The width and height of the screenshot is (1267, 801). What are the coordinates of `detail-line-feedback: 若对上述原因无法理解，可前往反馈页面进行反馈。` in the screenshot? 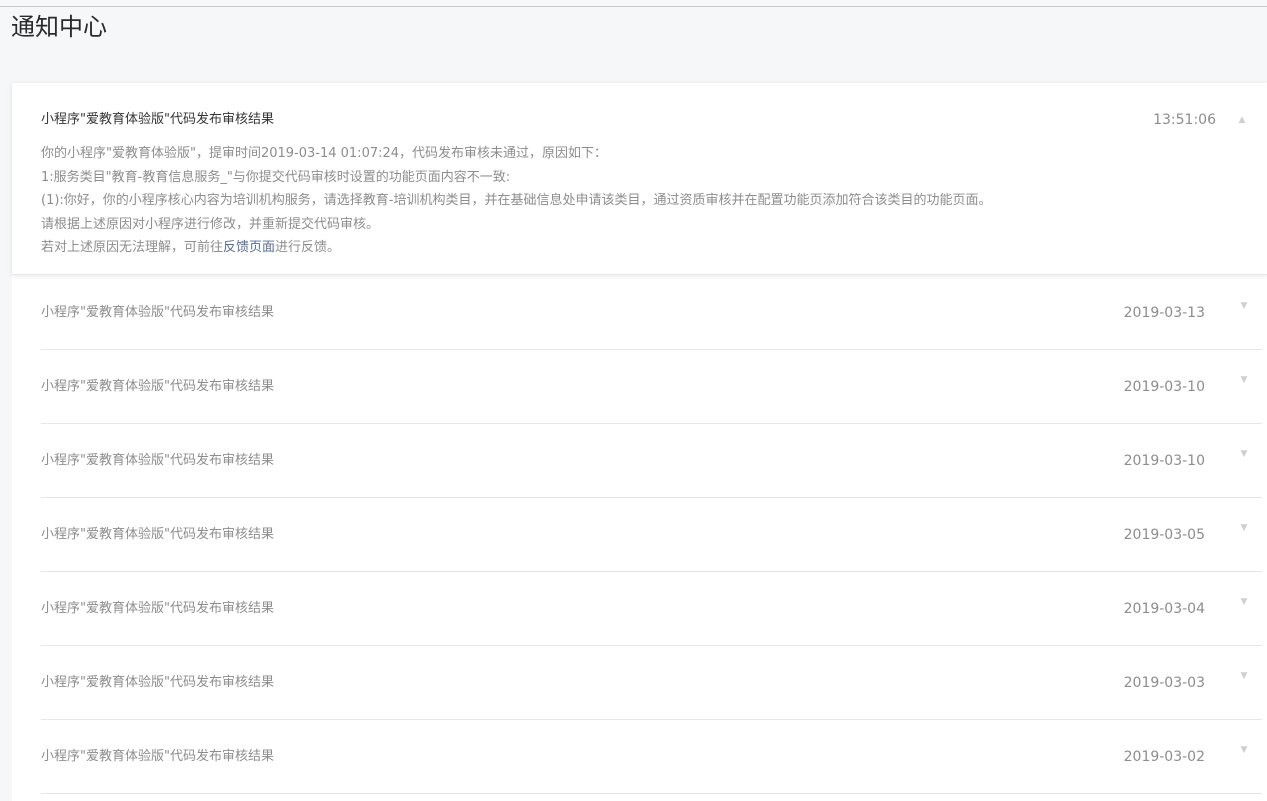 It's located at (641, 248).